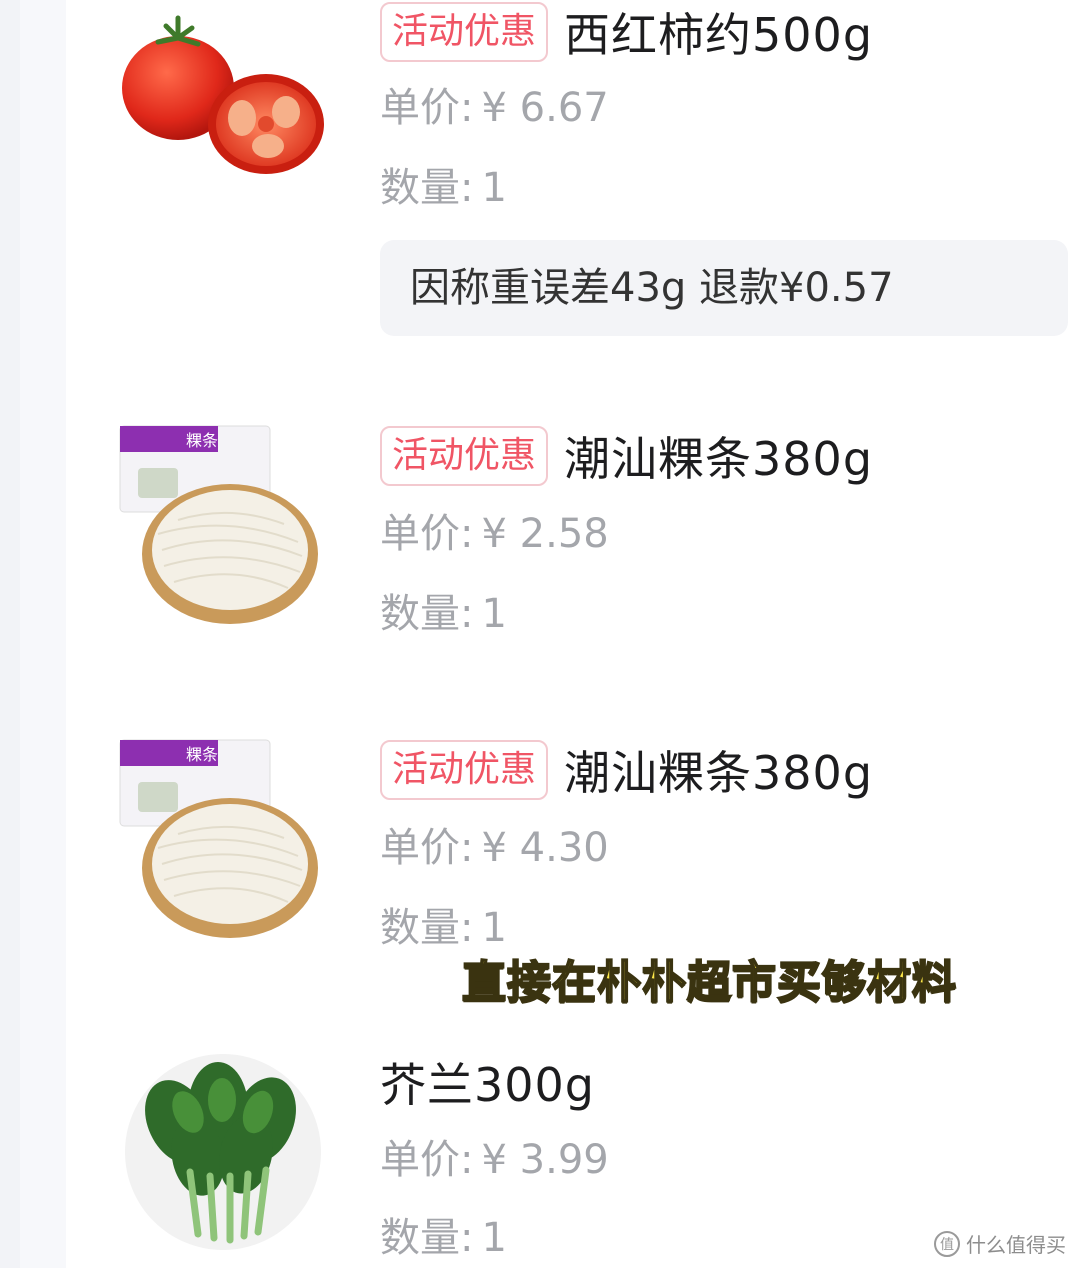 The width and height of the screenshot is (1080, 1268). What do you see at coordinates (223, 1157) in the screenshot?
I see `kale-image` at bounding box center [223, 1157].